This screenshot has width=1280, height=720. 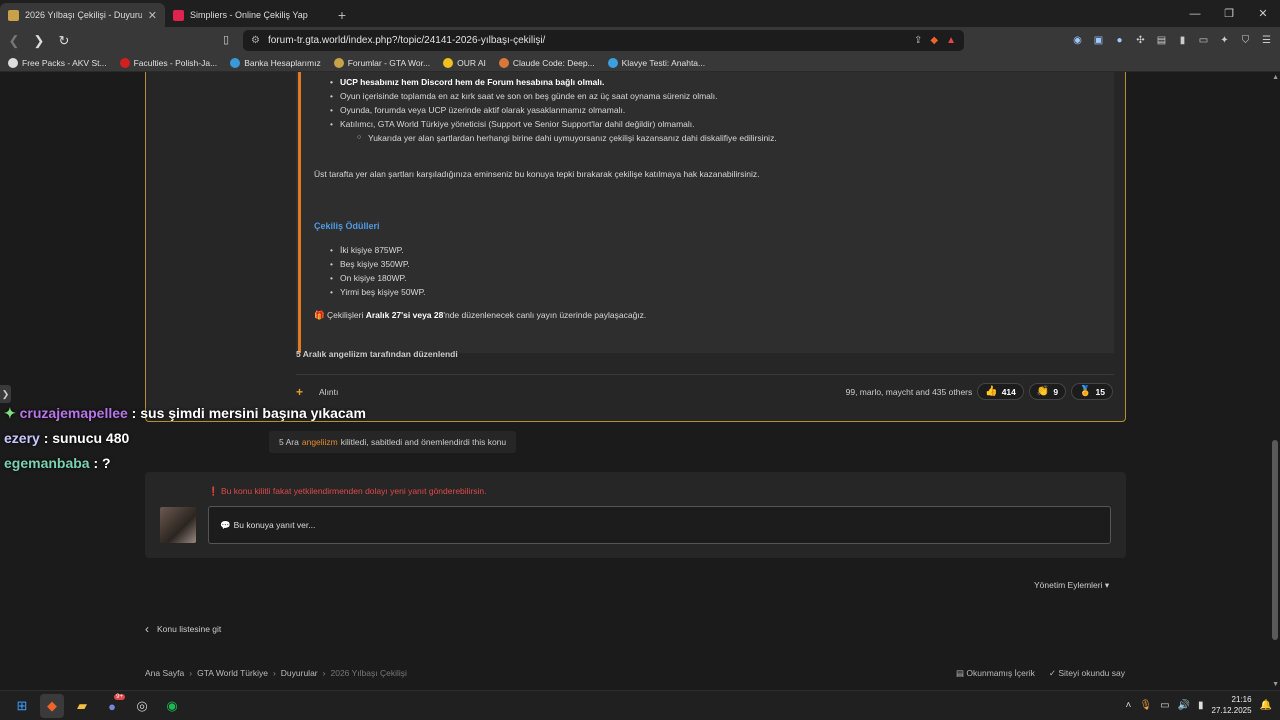 I want to click on notification-bell-icon: 🔔, so click(x=1266, y=705).